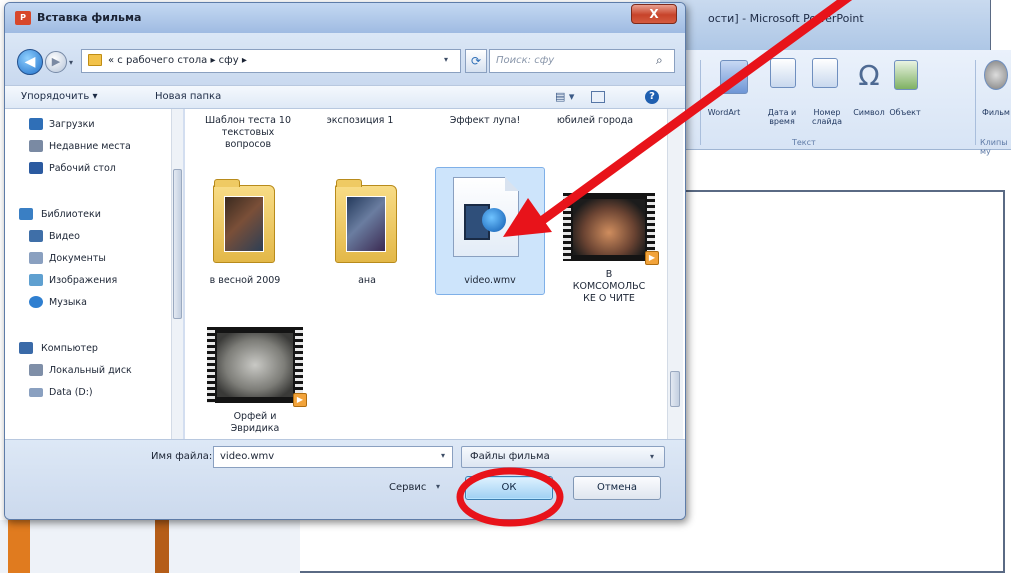 This screenshot has height=573, width=1011. I want to click on libraries-icon, so click(26, 214).